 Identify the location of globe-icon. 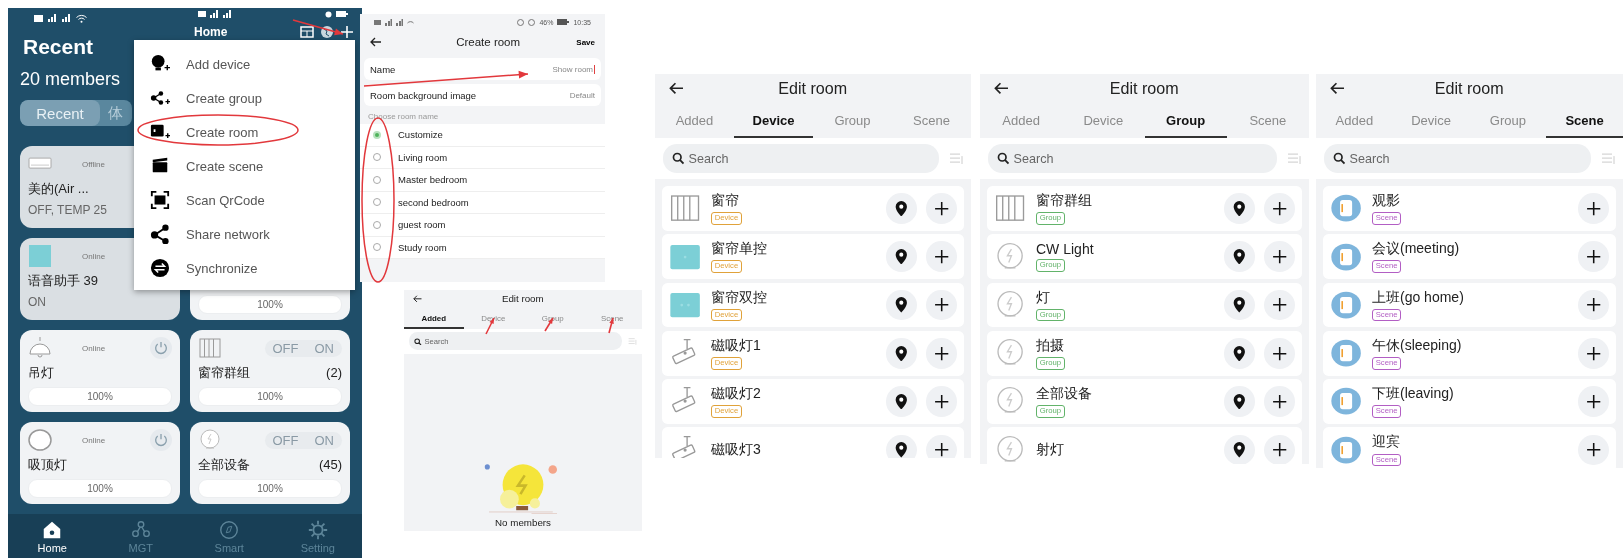
(327, 32).